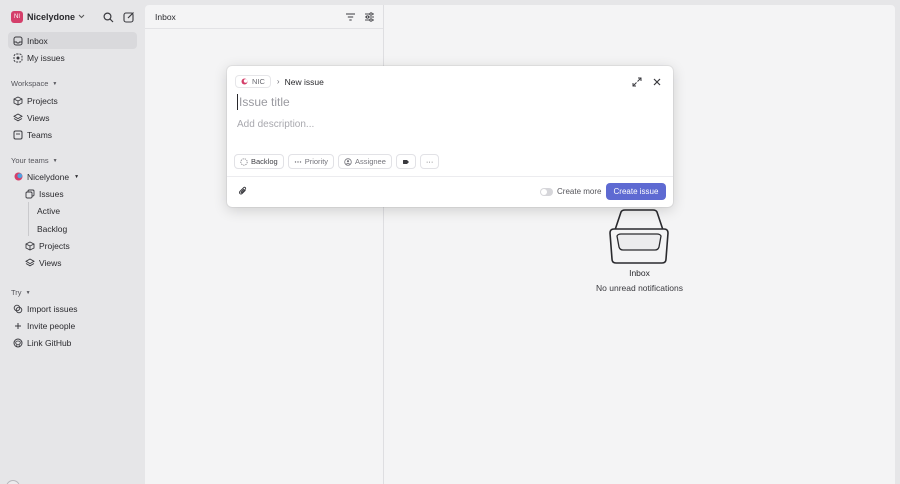 The image size is (900, 484). I want to click on section-label: Your teams, so click(30, 160).